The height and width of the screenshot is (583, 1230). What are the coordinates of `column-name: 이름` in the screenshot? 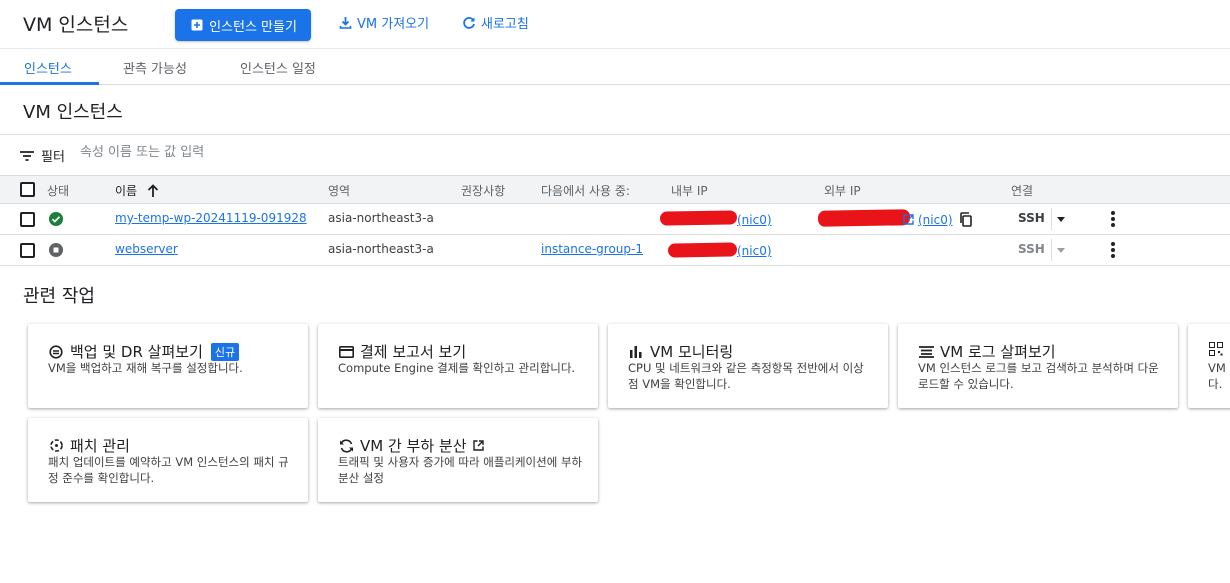 It's located at (137, 191).